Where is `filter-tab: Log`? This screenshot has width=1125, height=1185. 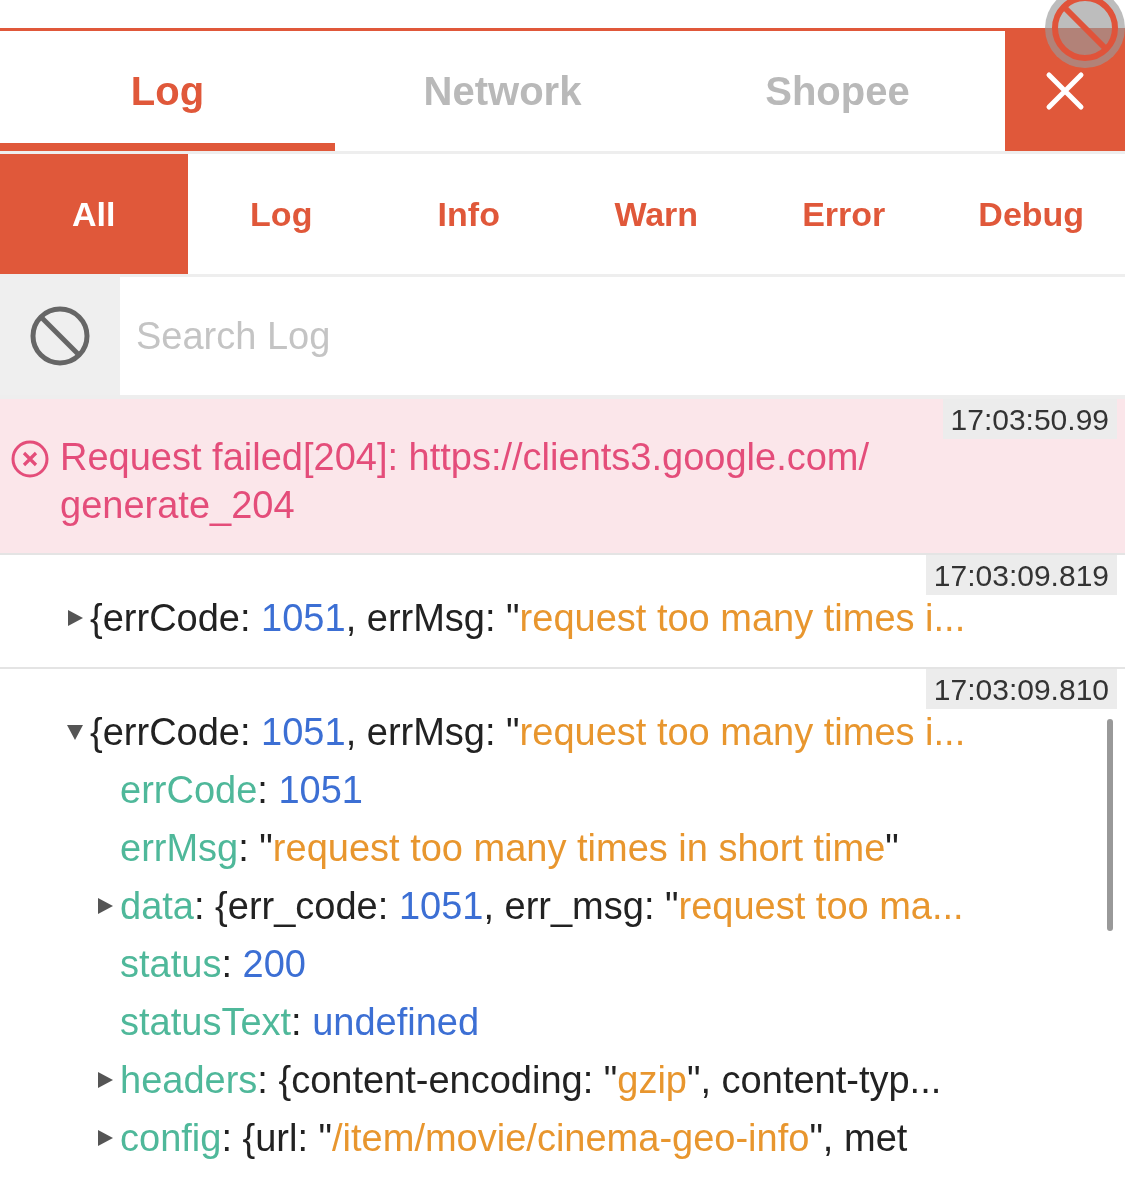 filter-tab: Log is located at coordinates (281, 214).